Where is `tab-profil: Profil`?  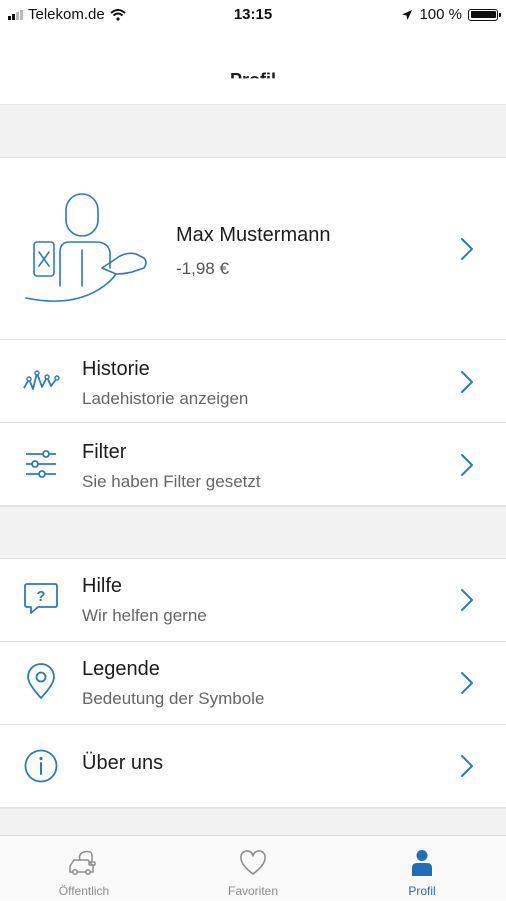
tab-profil: Profil is located at coordinates (422, 868).